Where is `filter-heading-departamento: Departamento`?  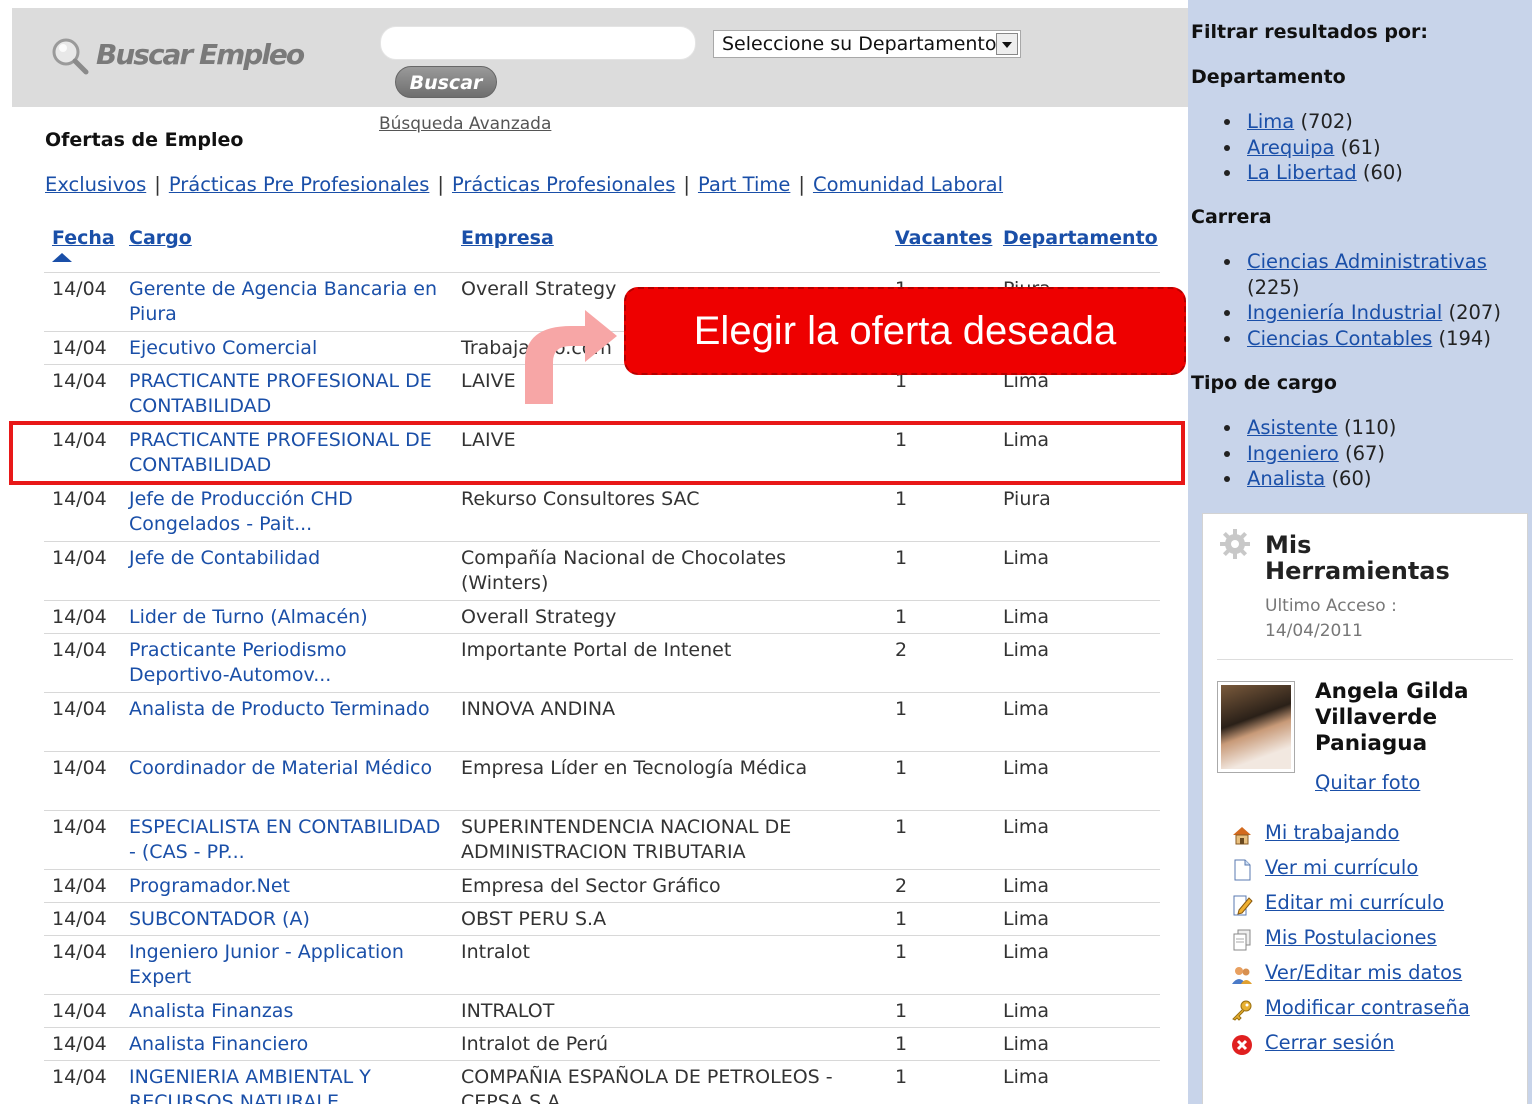 filter-heading-departamento: Departamento is located at coordinates (1268, 77).